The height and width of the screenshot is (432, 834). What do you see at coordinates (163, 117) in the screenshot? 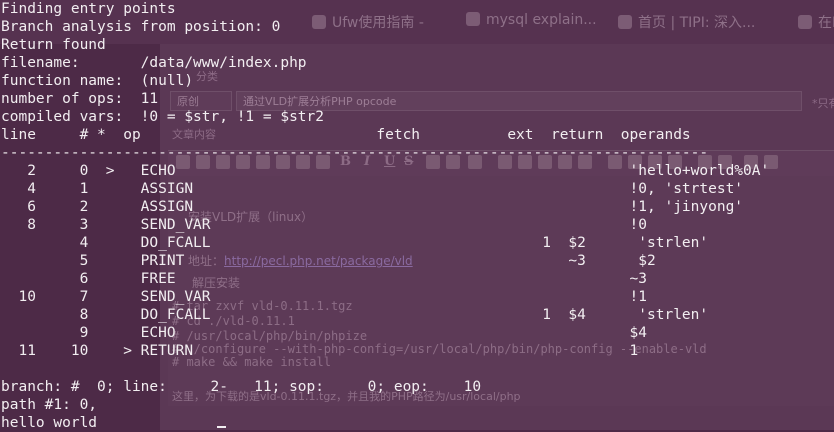
I see `terminal-line: compiled vars: !0 = $str, !1 = $str2` at bounding box center [163, 117].